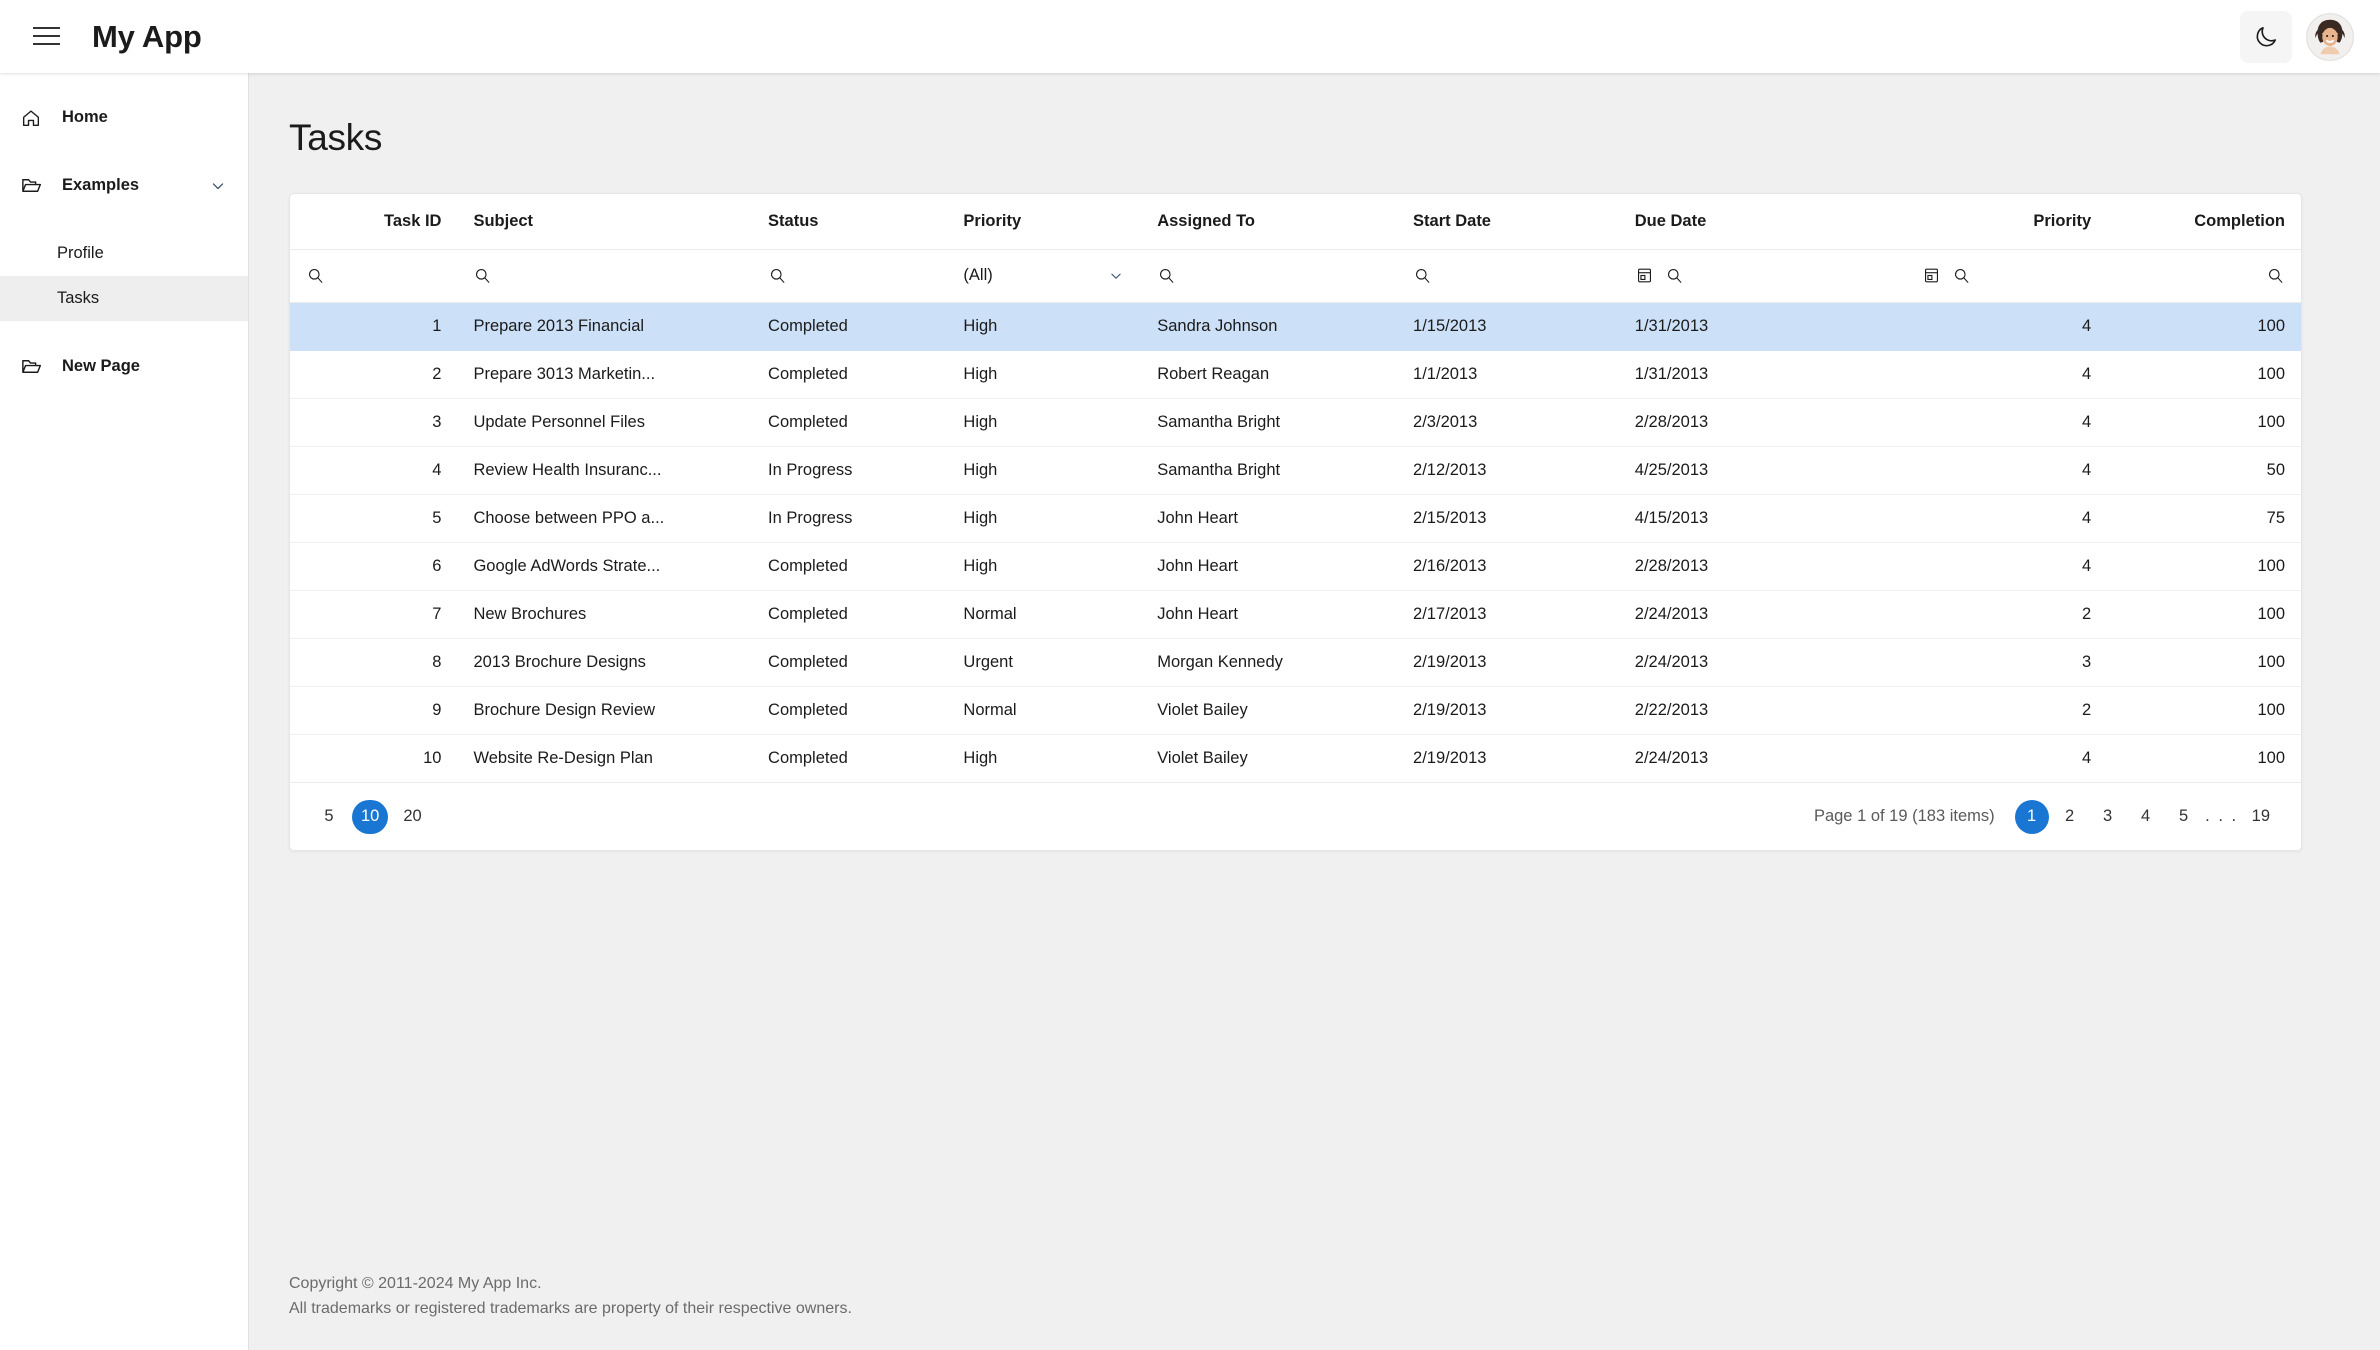 The height and width of the screenshot is (1350, 2380). I want to click on filter-cell-start-date-picker, so click(1762, 276).